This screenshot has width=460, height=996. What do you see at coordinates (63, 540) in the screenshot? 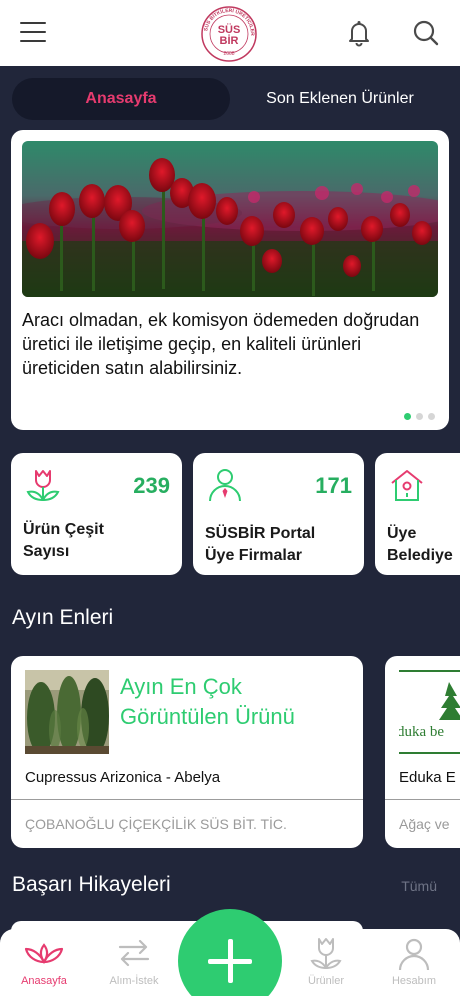
I see `stat-label: Ürün Çeşit Sayısı` at bounding box center [63, 540].